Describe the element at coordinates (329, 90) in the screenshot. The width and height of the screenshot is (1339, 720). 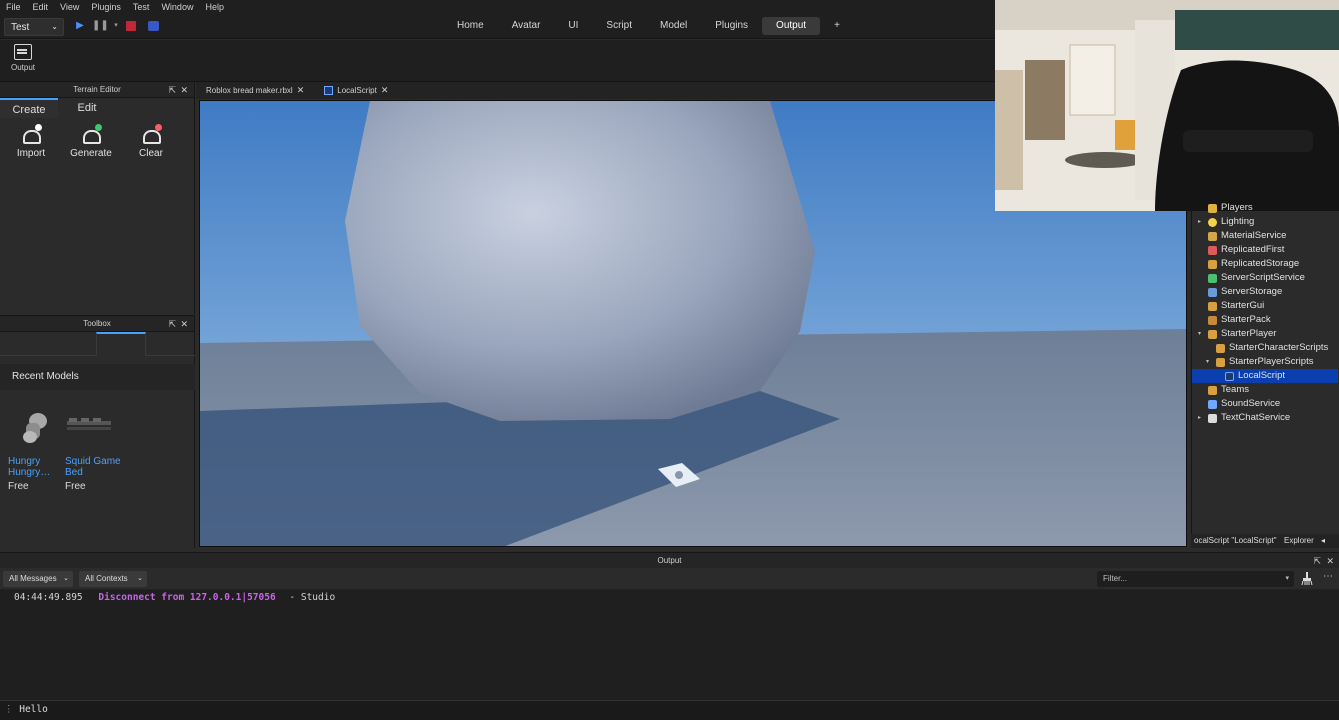
I see `local-script-icon` at that location.